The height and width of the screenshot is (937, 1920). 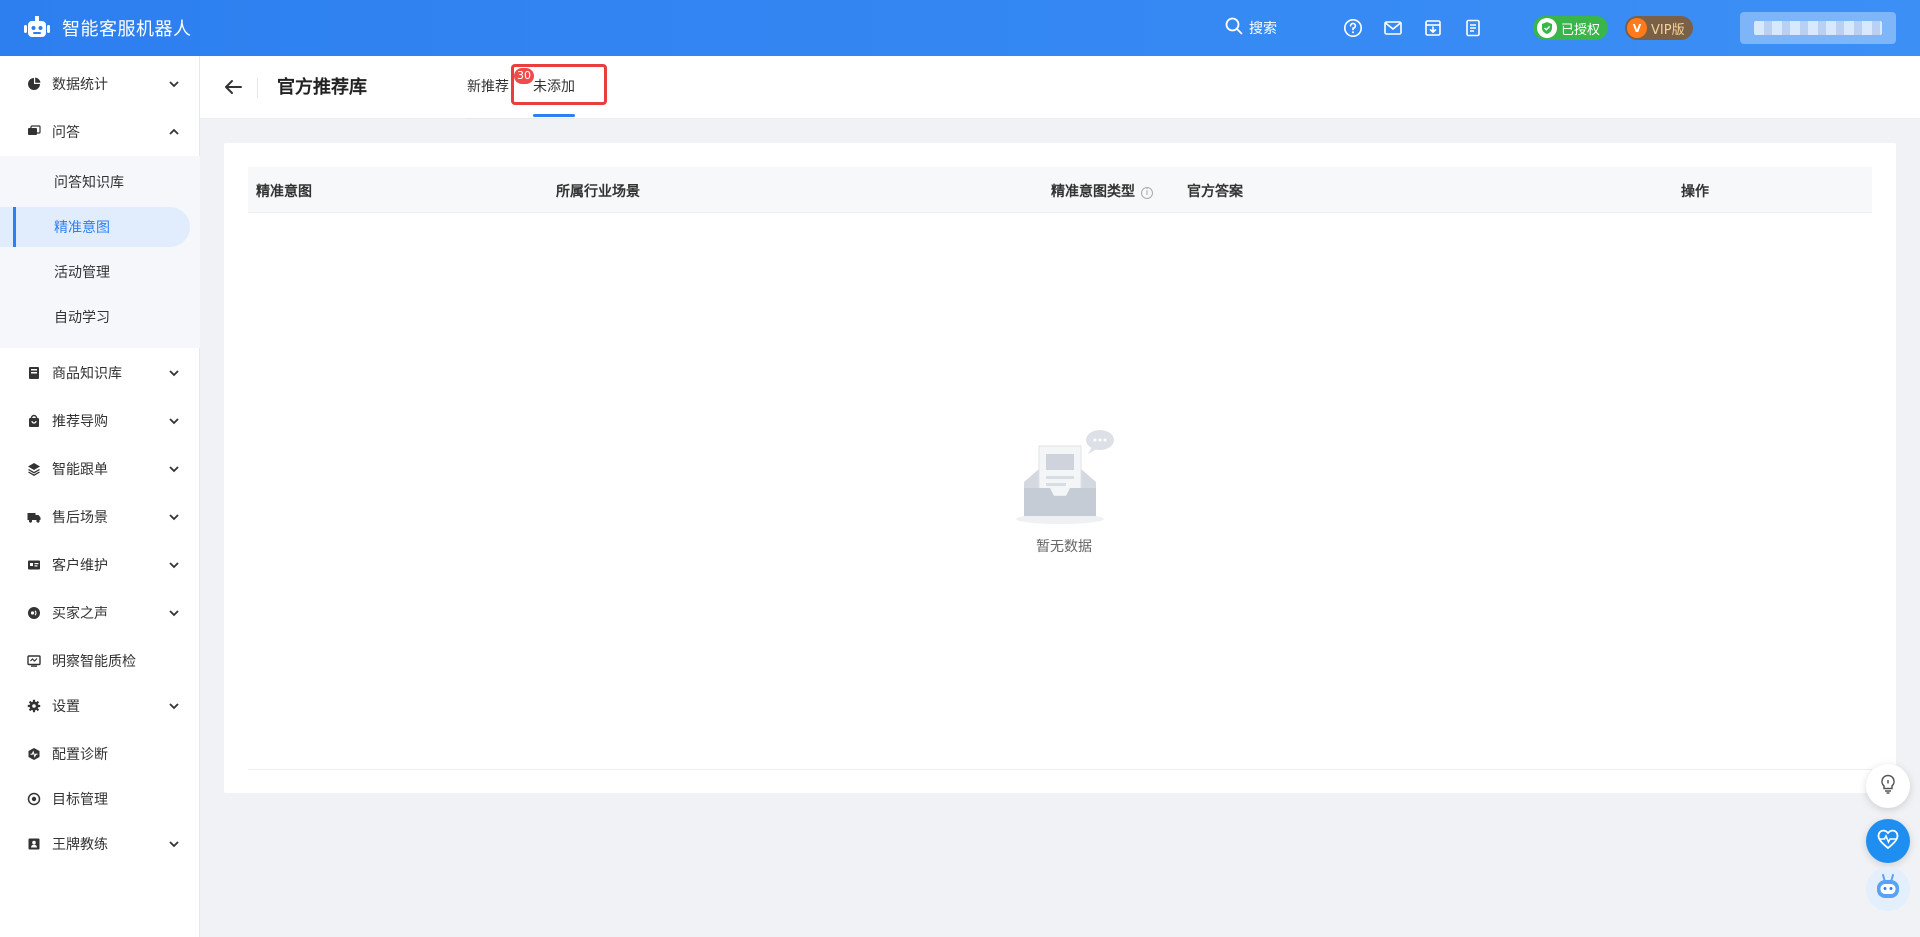 I want to click on sidebar-item-label: 目标管理, so click(x=80, y=800).